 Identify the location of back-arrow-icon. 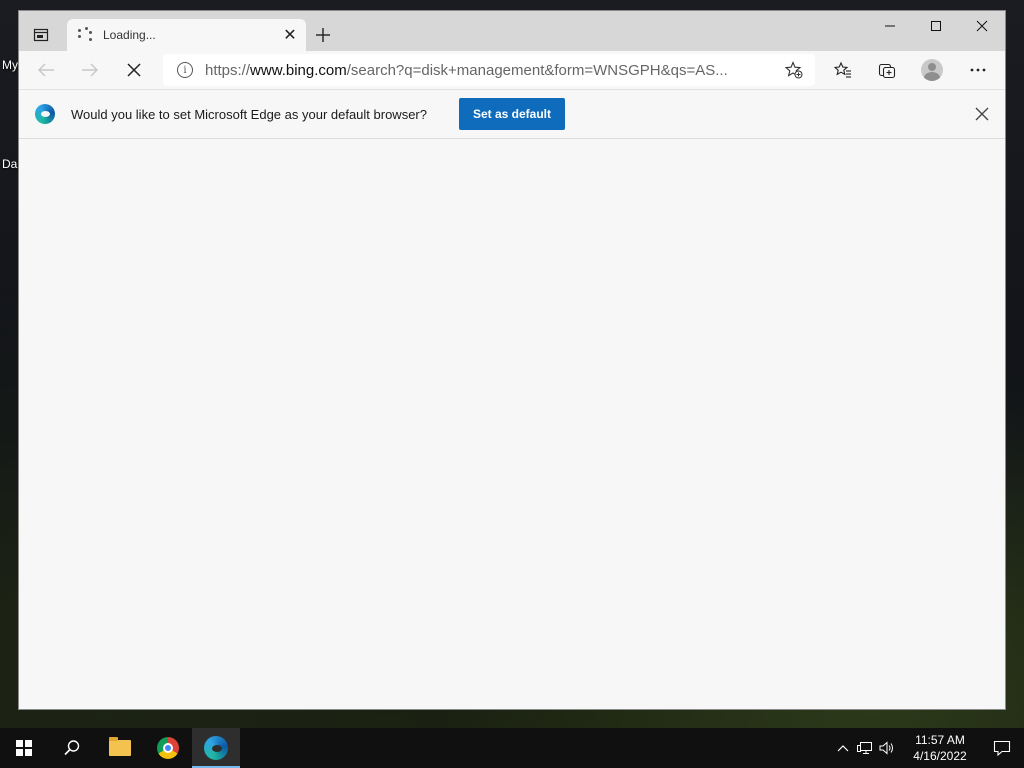
(46, 70).